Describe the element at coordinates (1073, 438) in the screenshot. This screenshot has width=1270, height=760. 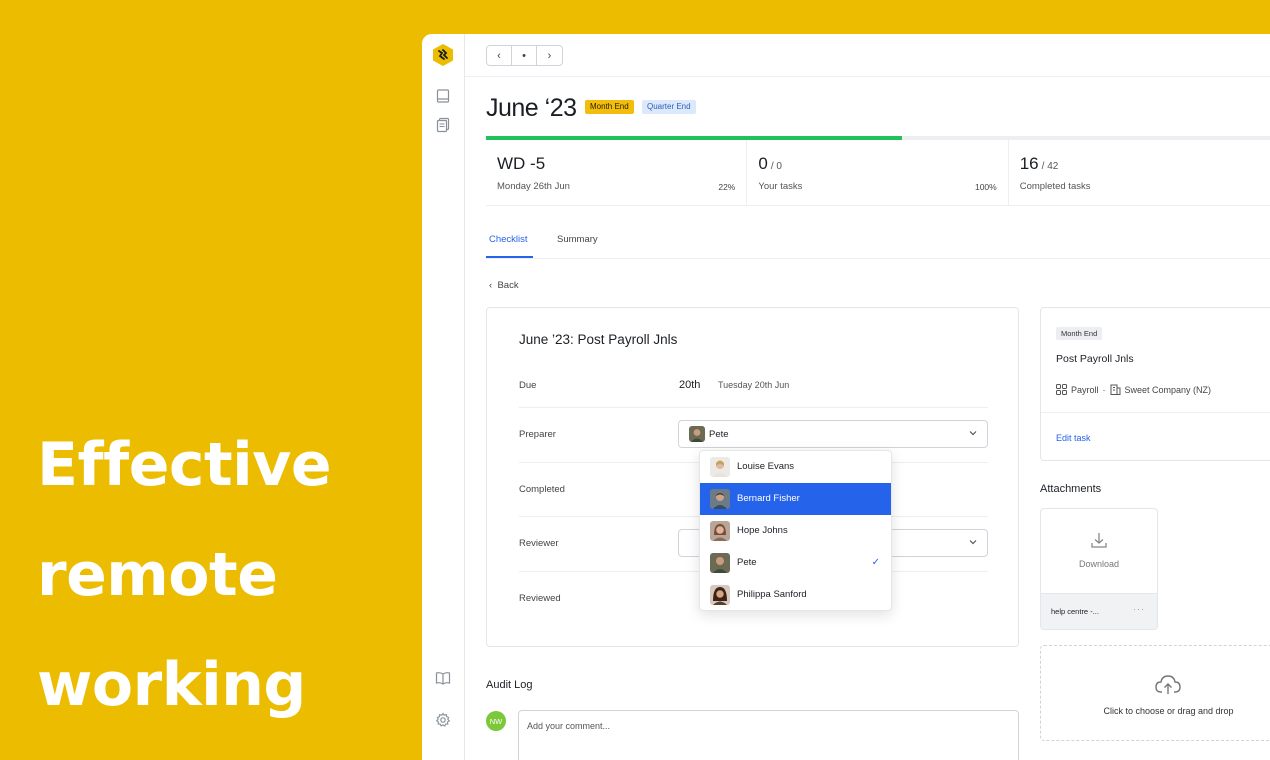
I see `edit-task-link: Edit task` at that location.